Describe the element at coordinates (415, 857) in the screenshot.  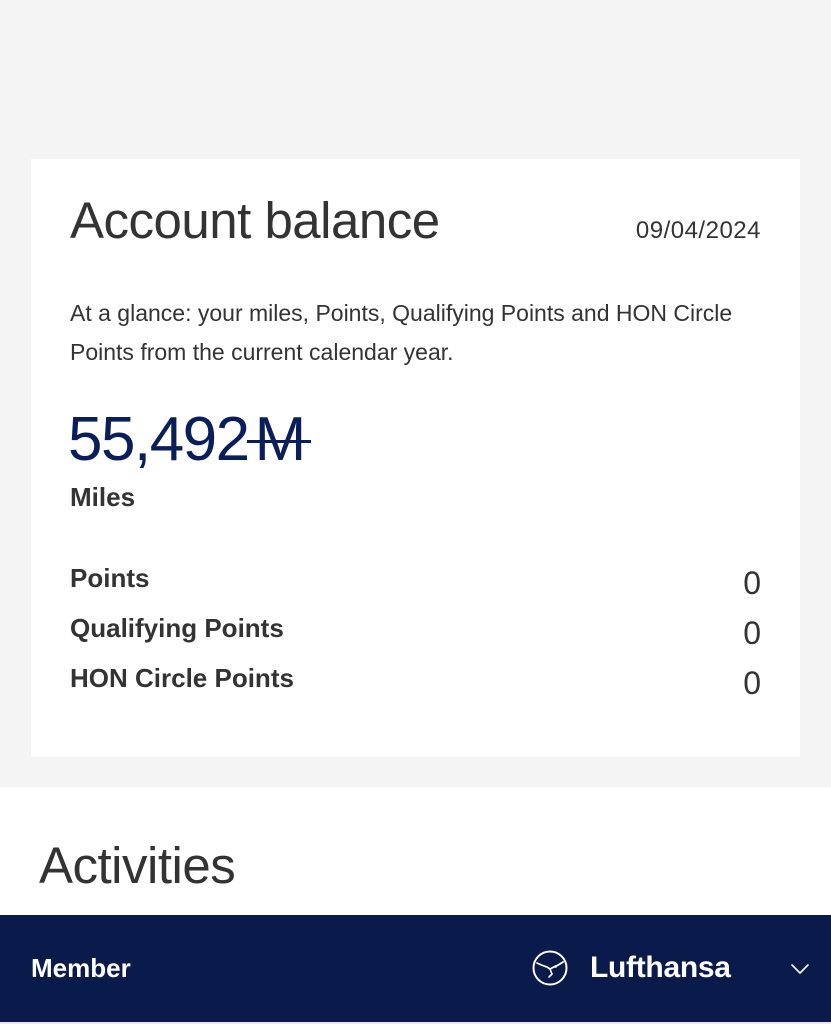
I see `activities-section: Activities` at that location.